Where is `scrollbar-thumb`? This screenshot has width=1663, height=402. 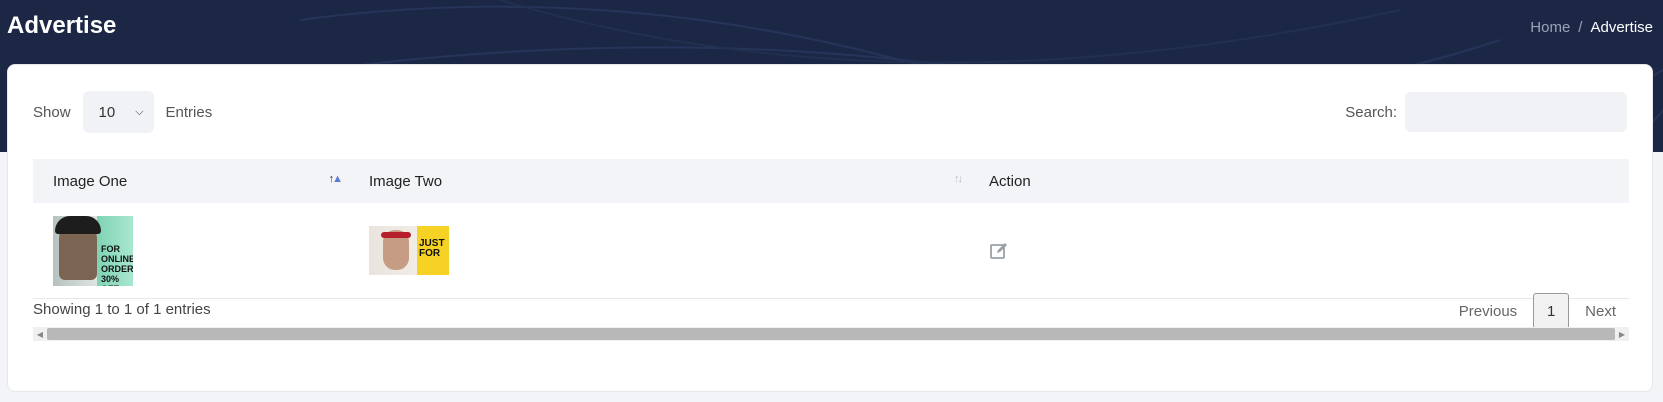
scrollbar-thumb is located at coordinates (831, 334).